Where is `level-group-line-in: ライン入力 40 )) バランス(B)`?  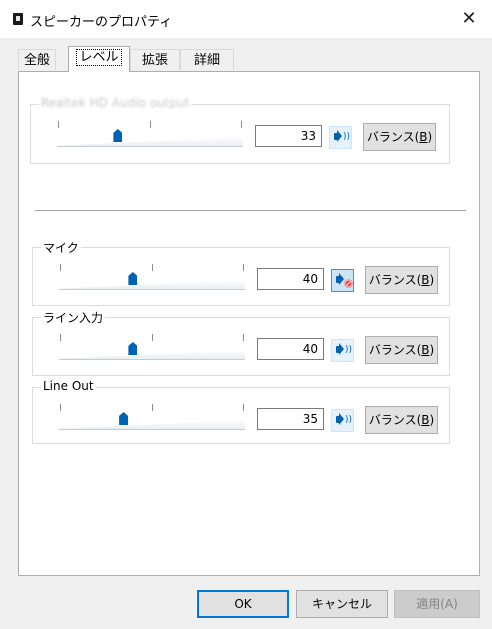
level-group-line-in: ライン入力 40 )) バランス(B) is located at coordinates (241, 342).